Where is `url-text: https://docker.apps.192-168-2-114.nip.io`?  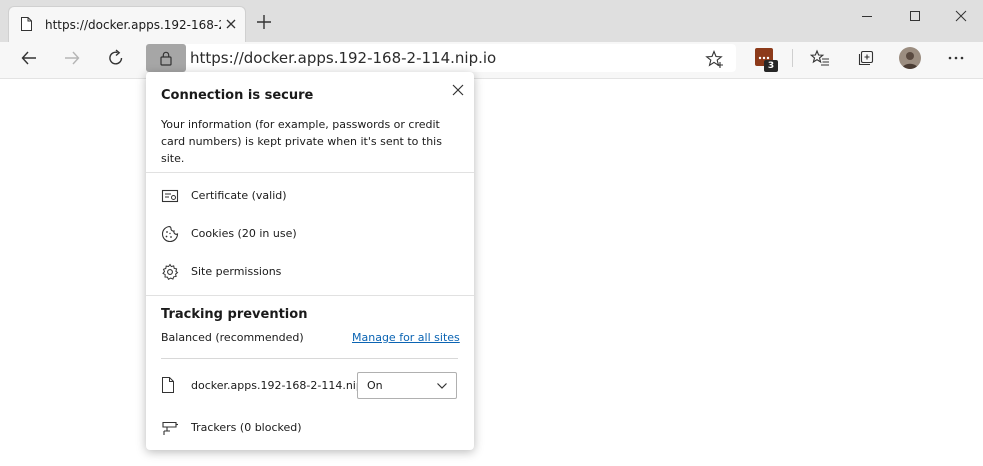
url-text: https://docker.apps.192-168-2-114.nip.io is located at coordinates (343, 58).